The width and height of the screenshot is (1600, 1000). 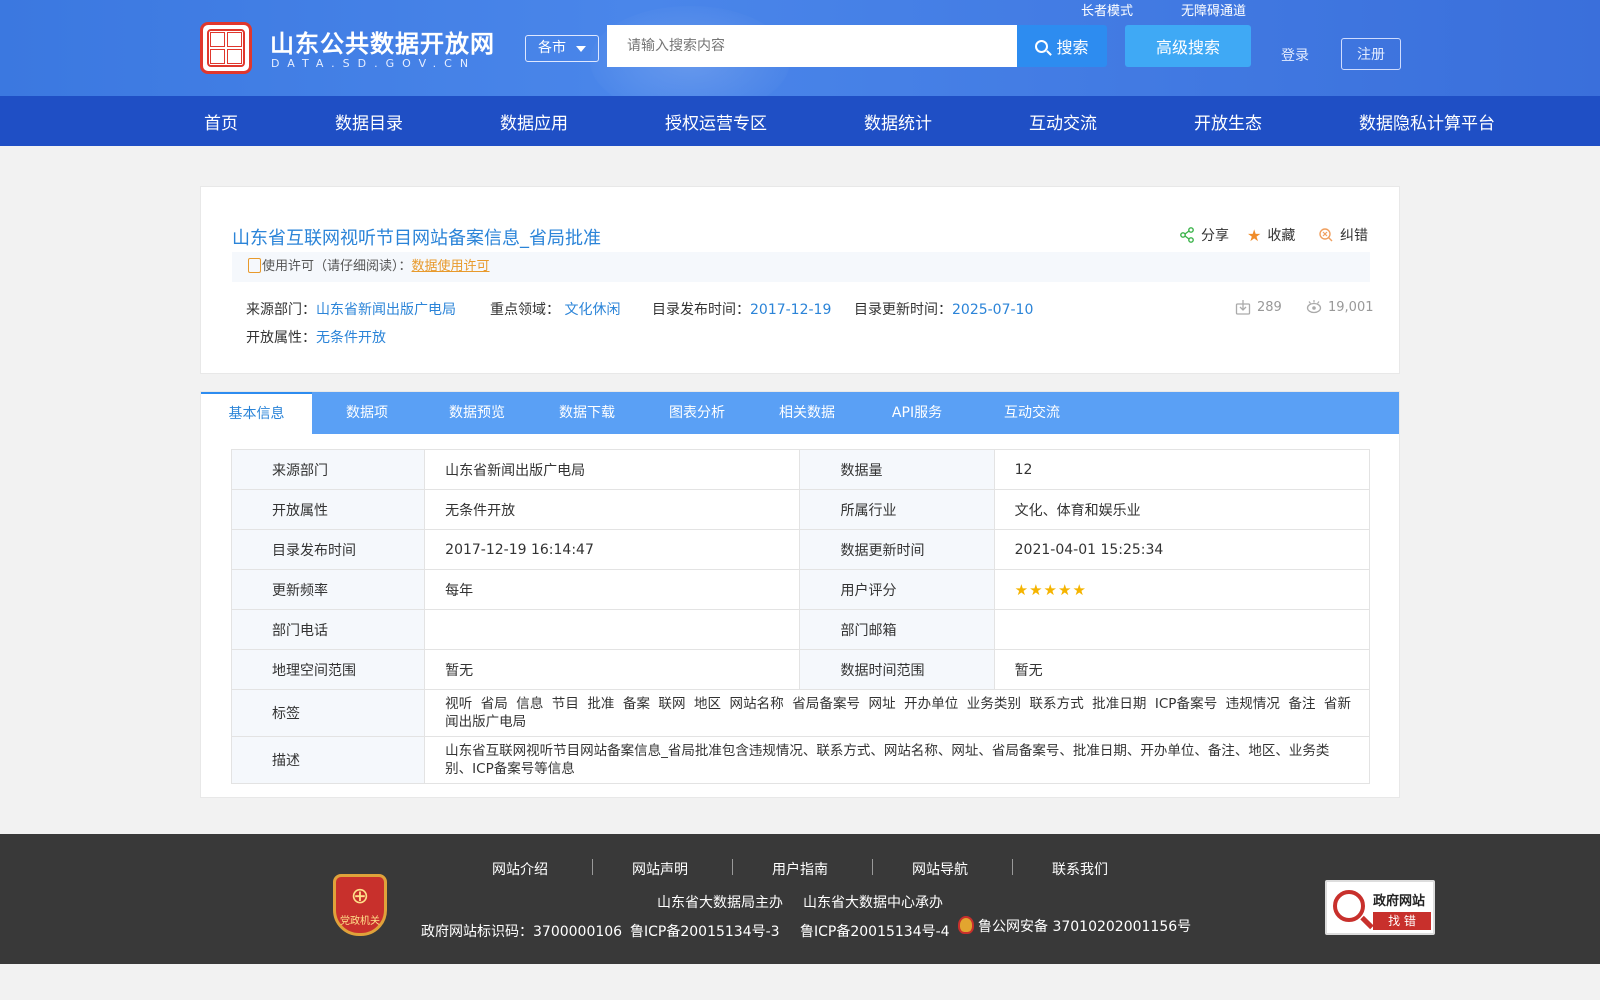 What do you see at coordinates (360, 921) in the screenshot?
I see `badge-label: 党政机关` at bounding box center [360, 921].